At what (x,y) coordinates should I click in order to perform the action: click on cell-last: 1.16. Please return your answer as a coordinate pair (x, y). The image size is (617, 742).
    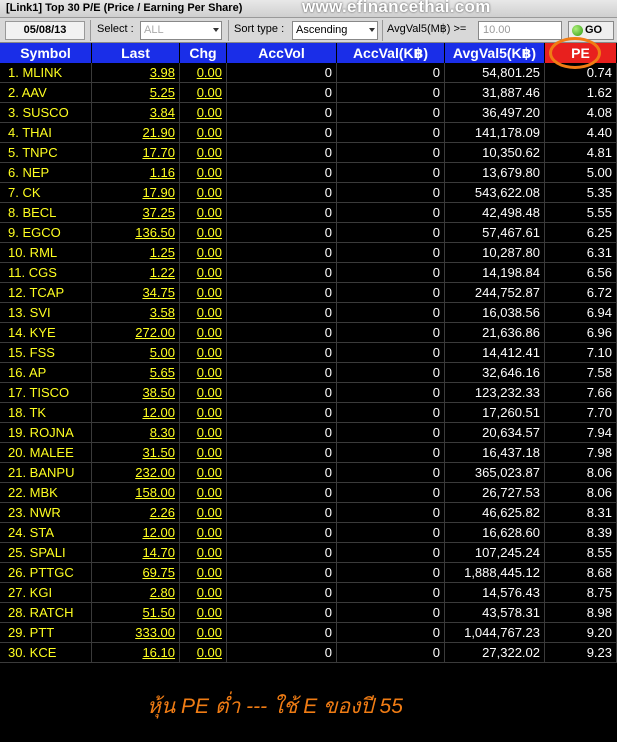
    Looking at the image, I should click on (136, 173).